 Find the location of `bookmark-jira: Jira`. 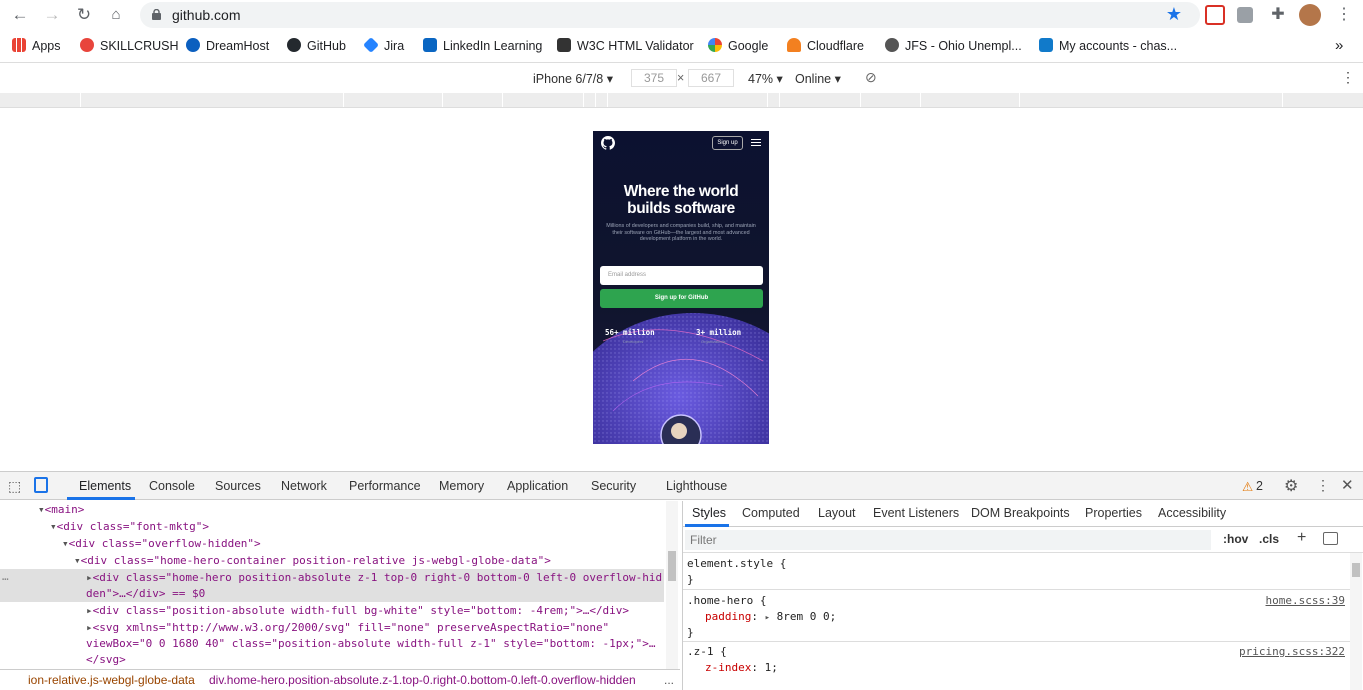

bookmark-jira: Jira is located at coordinates (383, 45).